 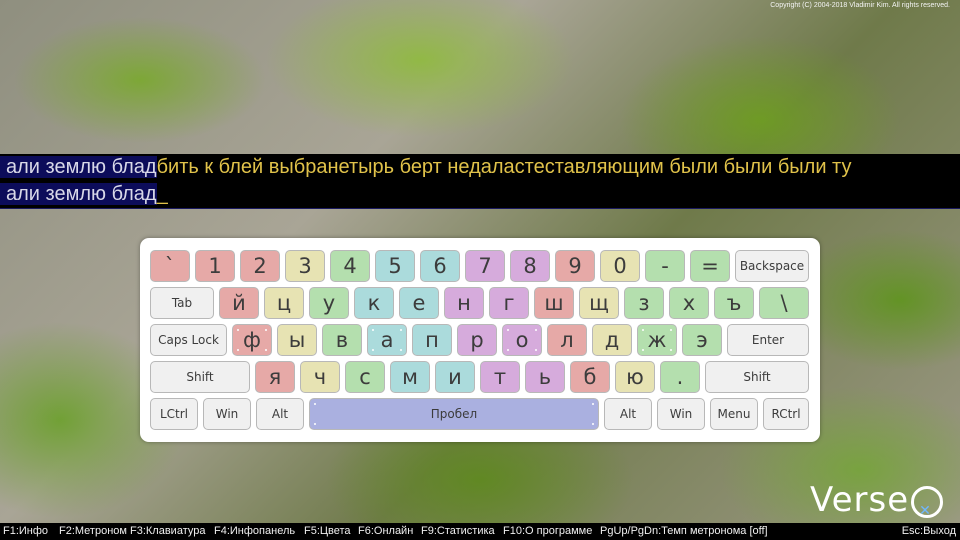 I want to click on key-space: Пробел, so click(x=454, y=414).